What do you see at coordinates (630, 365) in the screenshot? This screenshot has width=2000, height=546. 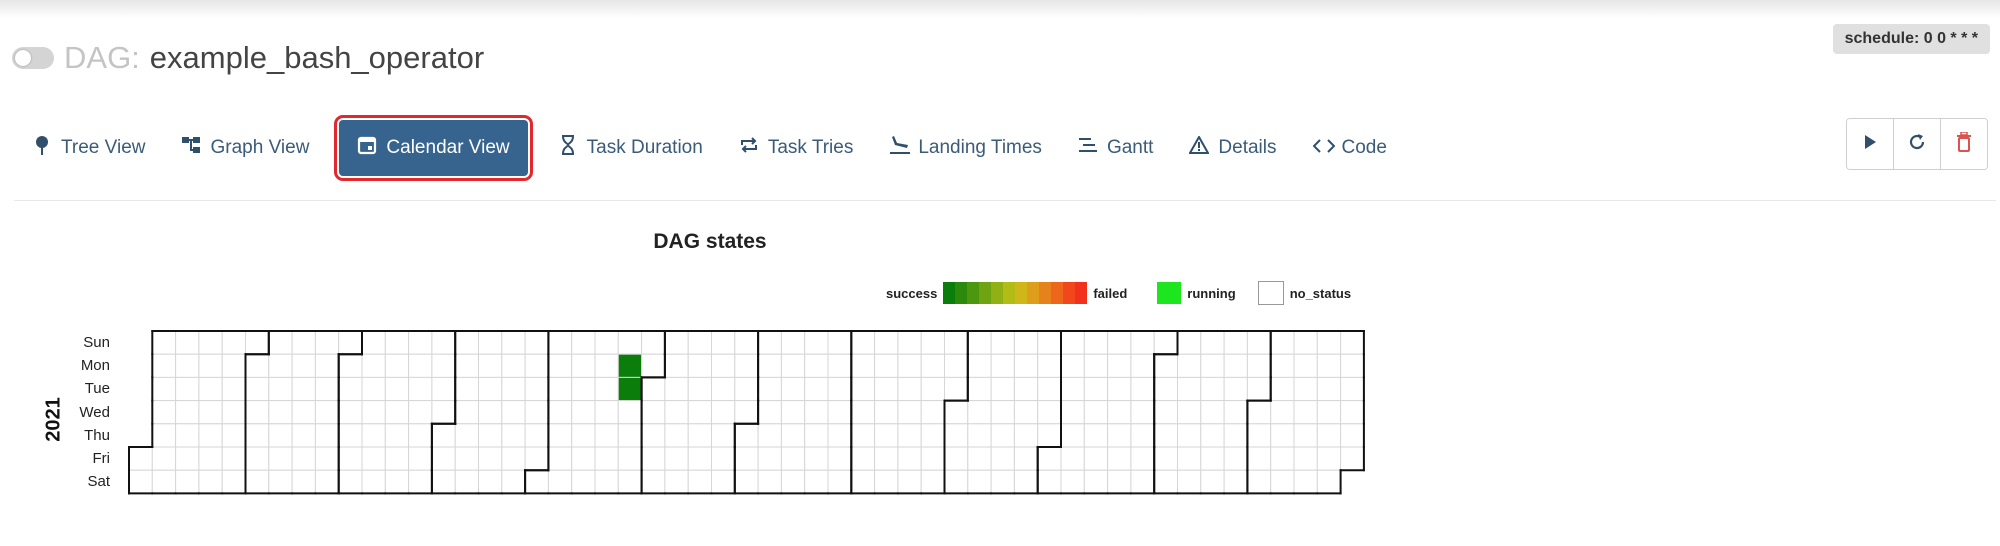 I see `calendar-day-success` at bounding box center [630, 365].